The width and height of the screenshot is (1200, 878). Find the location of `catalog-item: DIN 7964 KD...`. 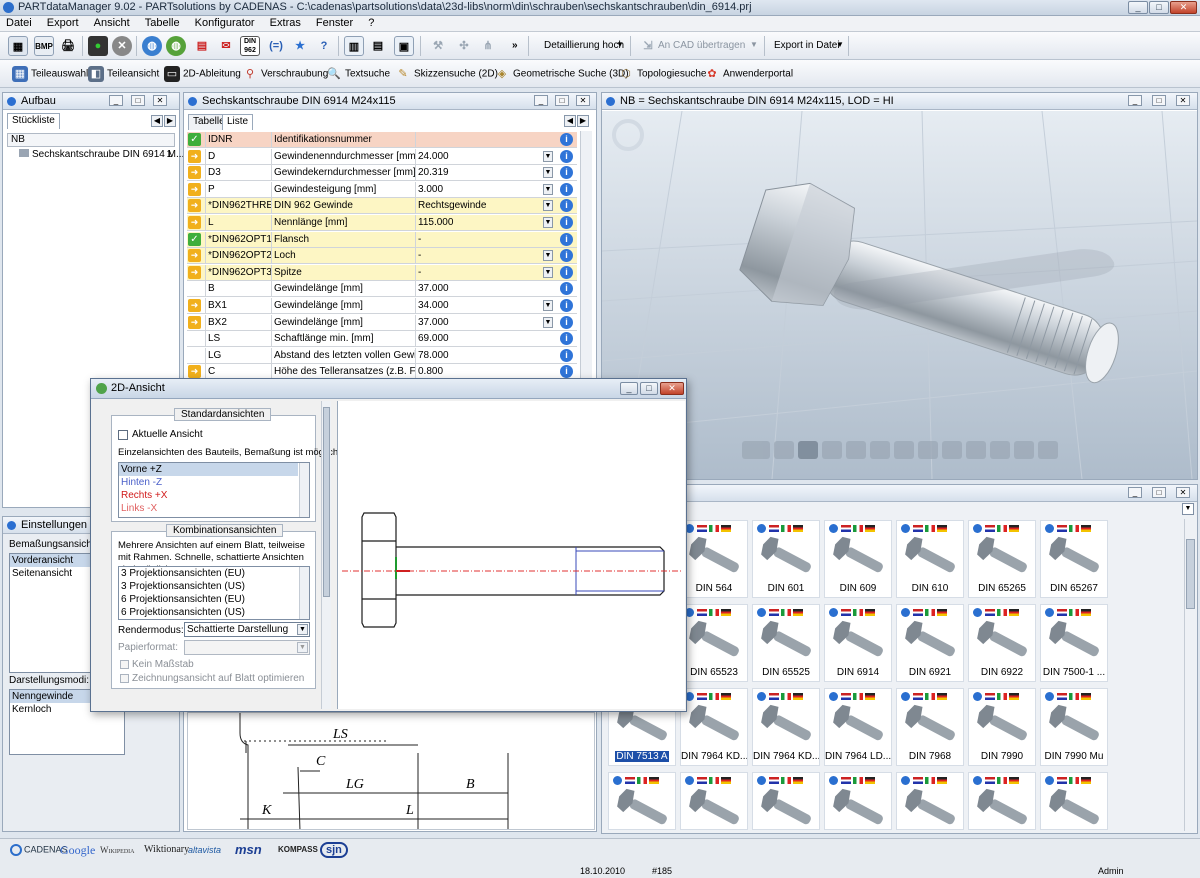

catalog-item: DIN 7964 KD... is located at coordinates (714, 727).